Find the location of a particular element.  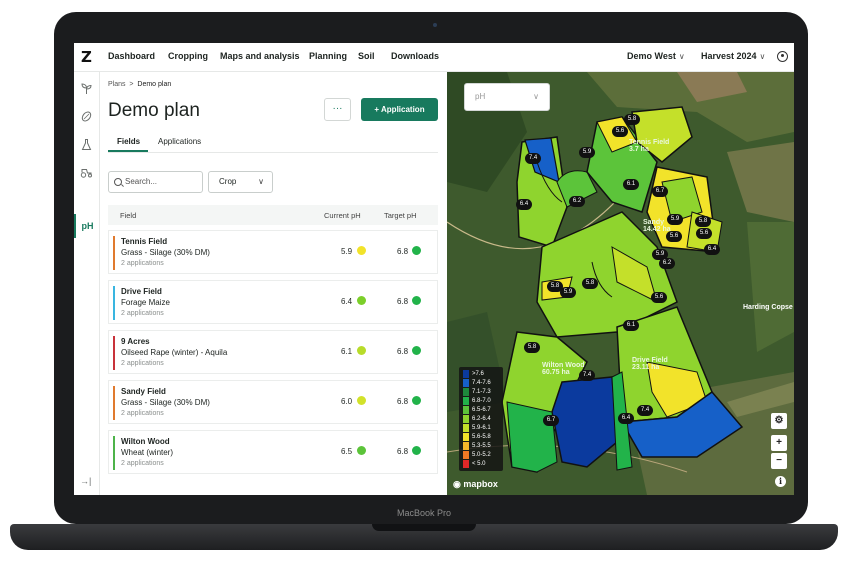

legend-item: 6.2-6.4 is located at coordinates (483, 419).